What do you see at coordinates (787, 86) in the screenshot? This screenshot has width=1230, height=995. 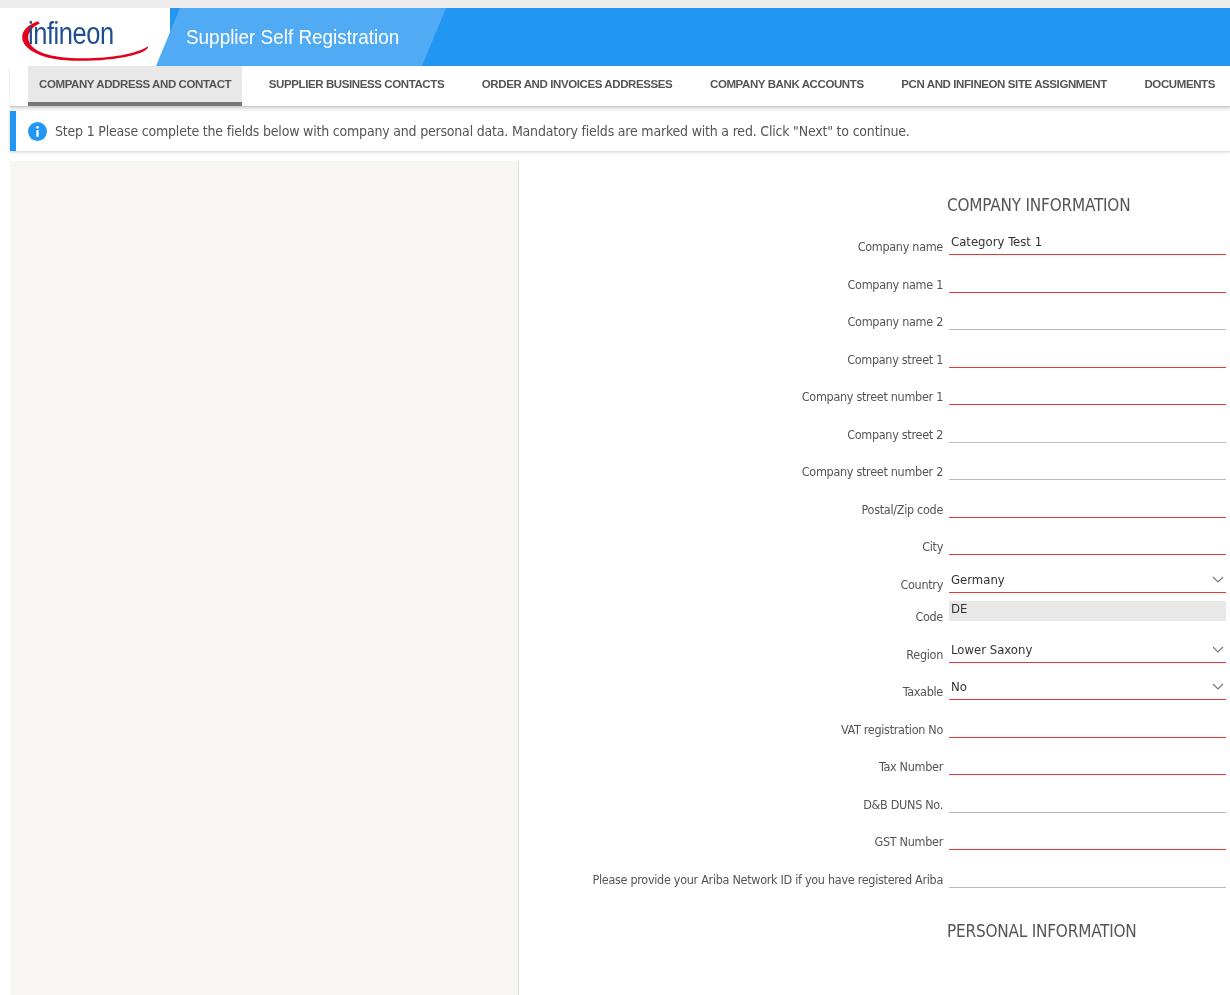 I see `tab: COMPANY BANK ACCOUNTS` at bounding box center [787, 86].